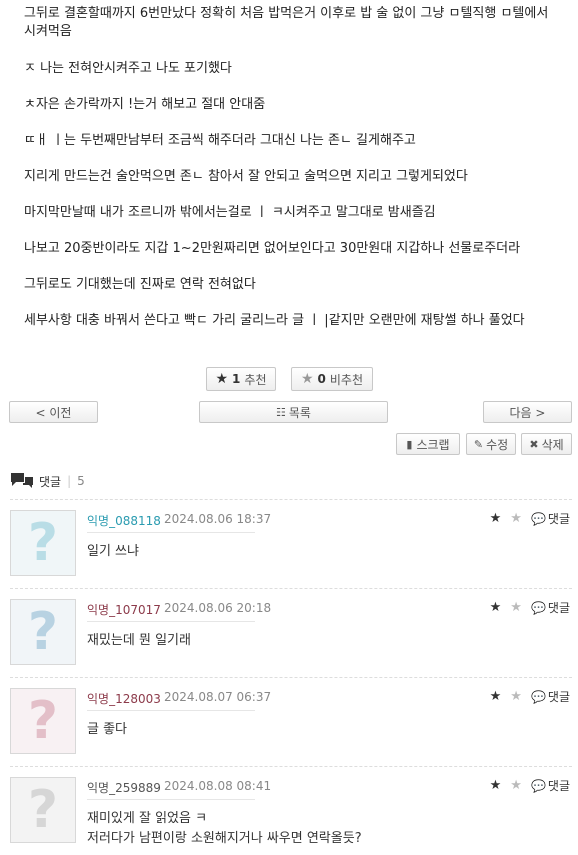 Image resolution: width=578 pixels, height=855 pixels. Describe the element at coordinates (113, 551) in the screenshot. I see `comment-text: 일기 쓰냐` at that location.